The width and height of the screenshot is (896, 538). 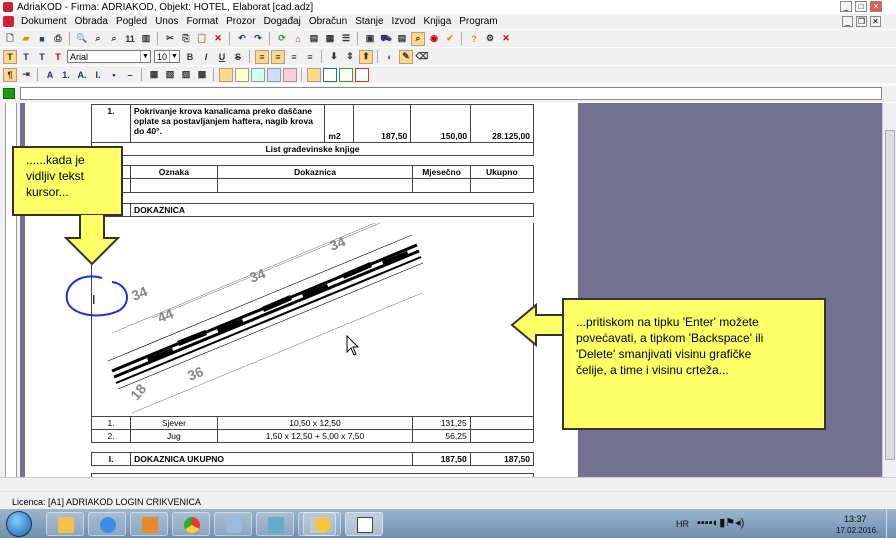 I want to click on maximize-button: □, so click(x=861, y=6).